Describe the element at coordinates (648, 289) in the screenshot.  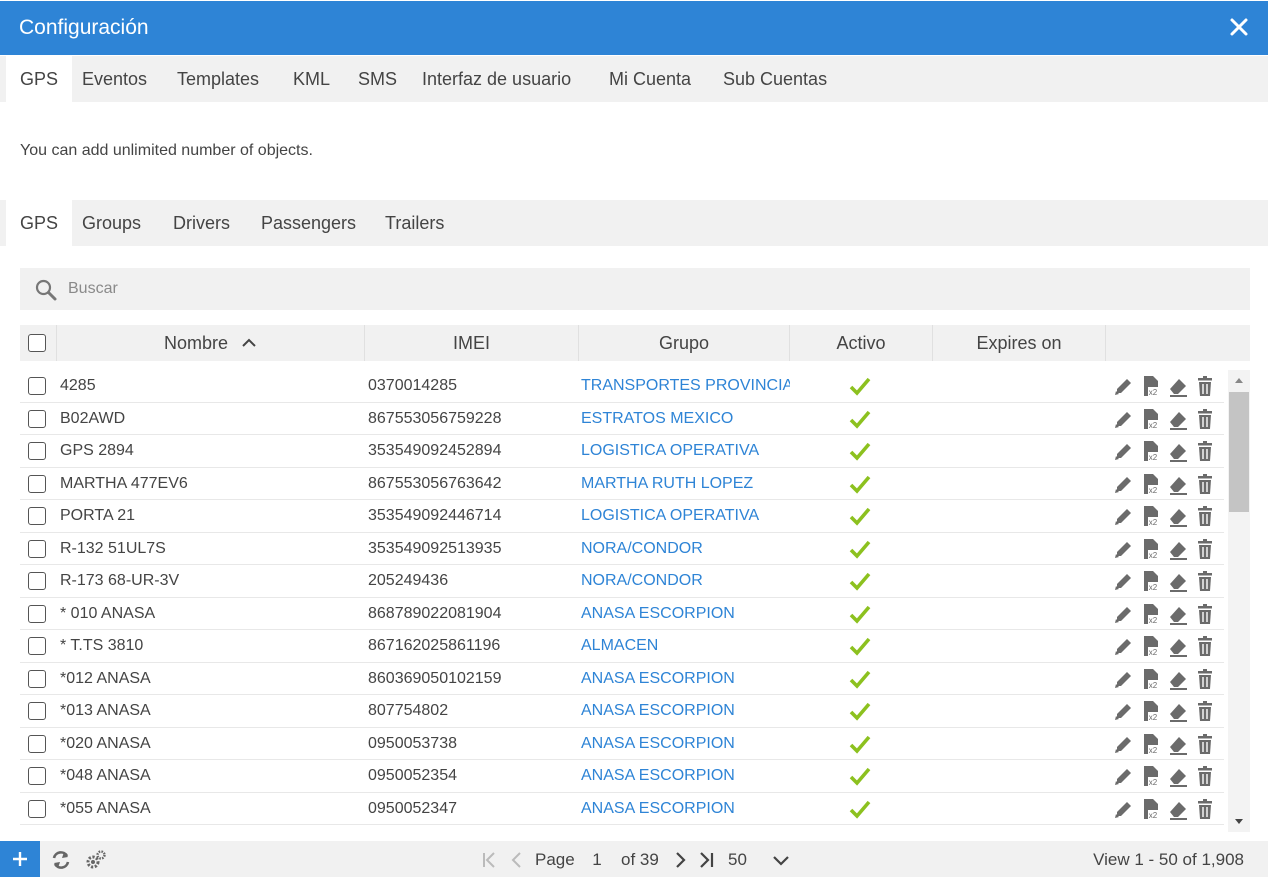
I see `search-input` at that location.